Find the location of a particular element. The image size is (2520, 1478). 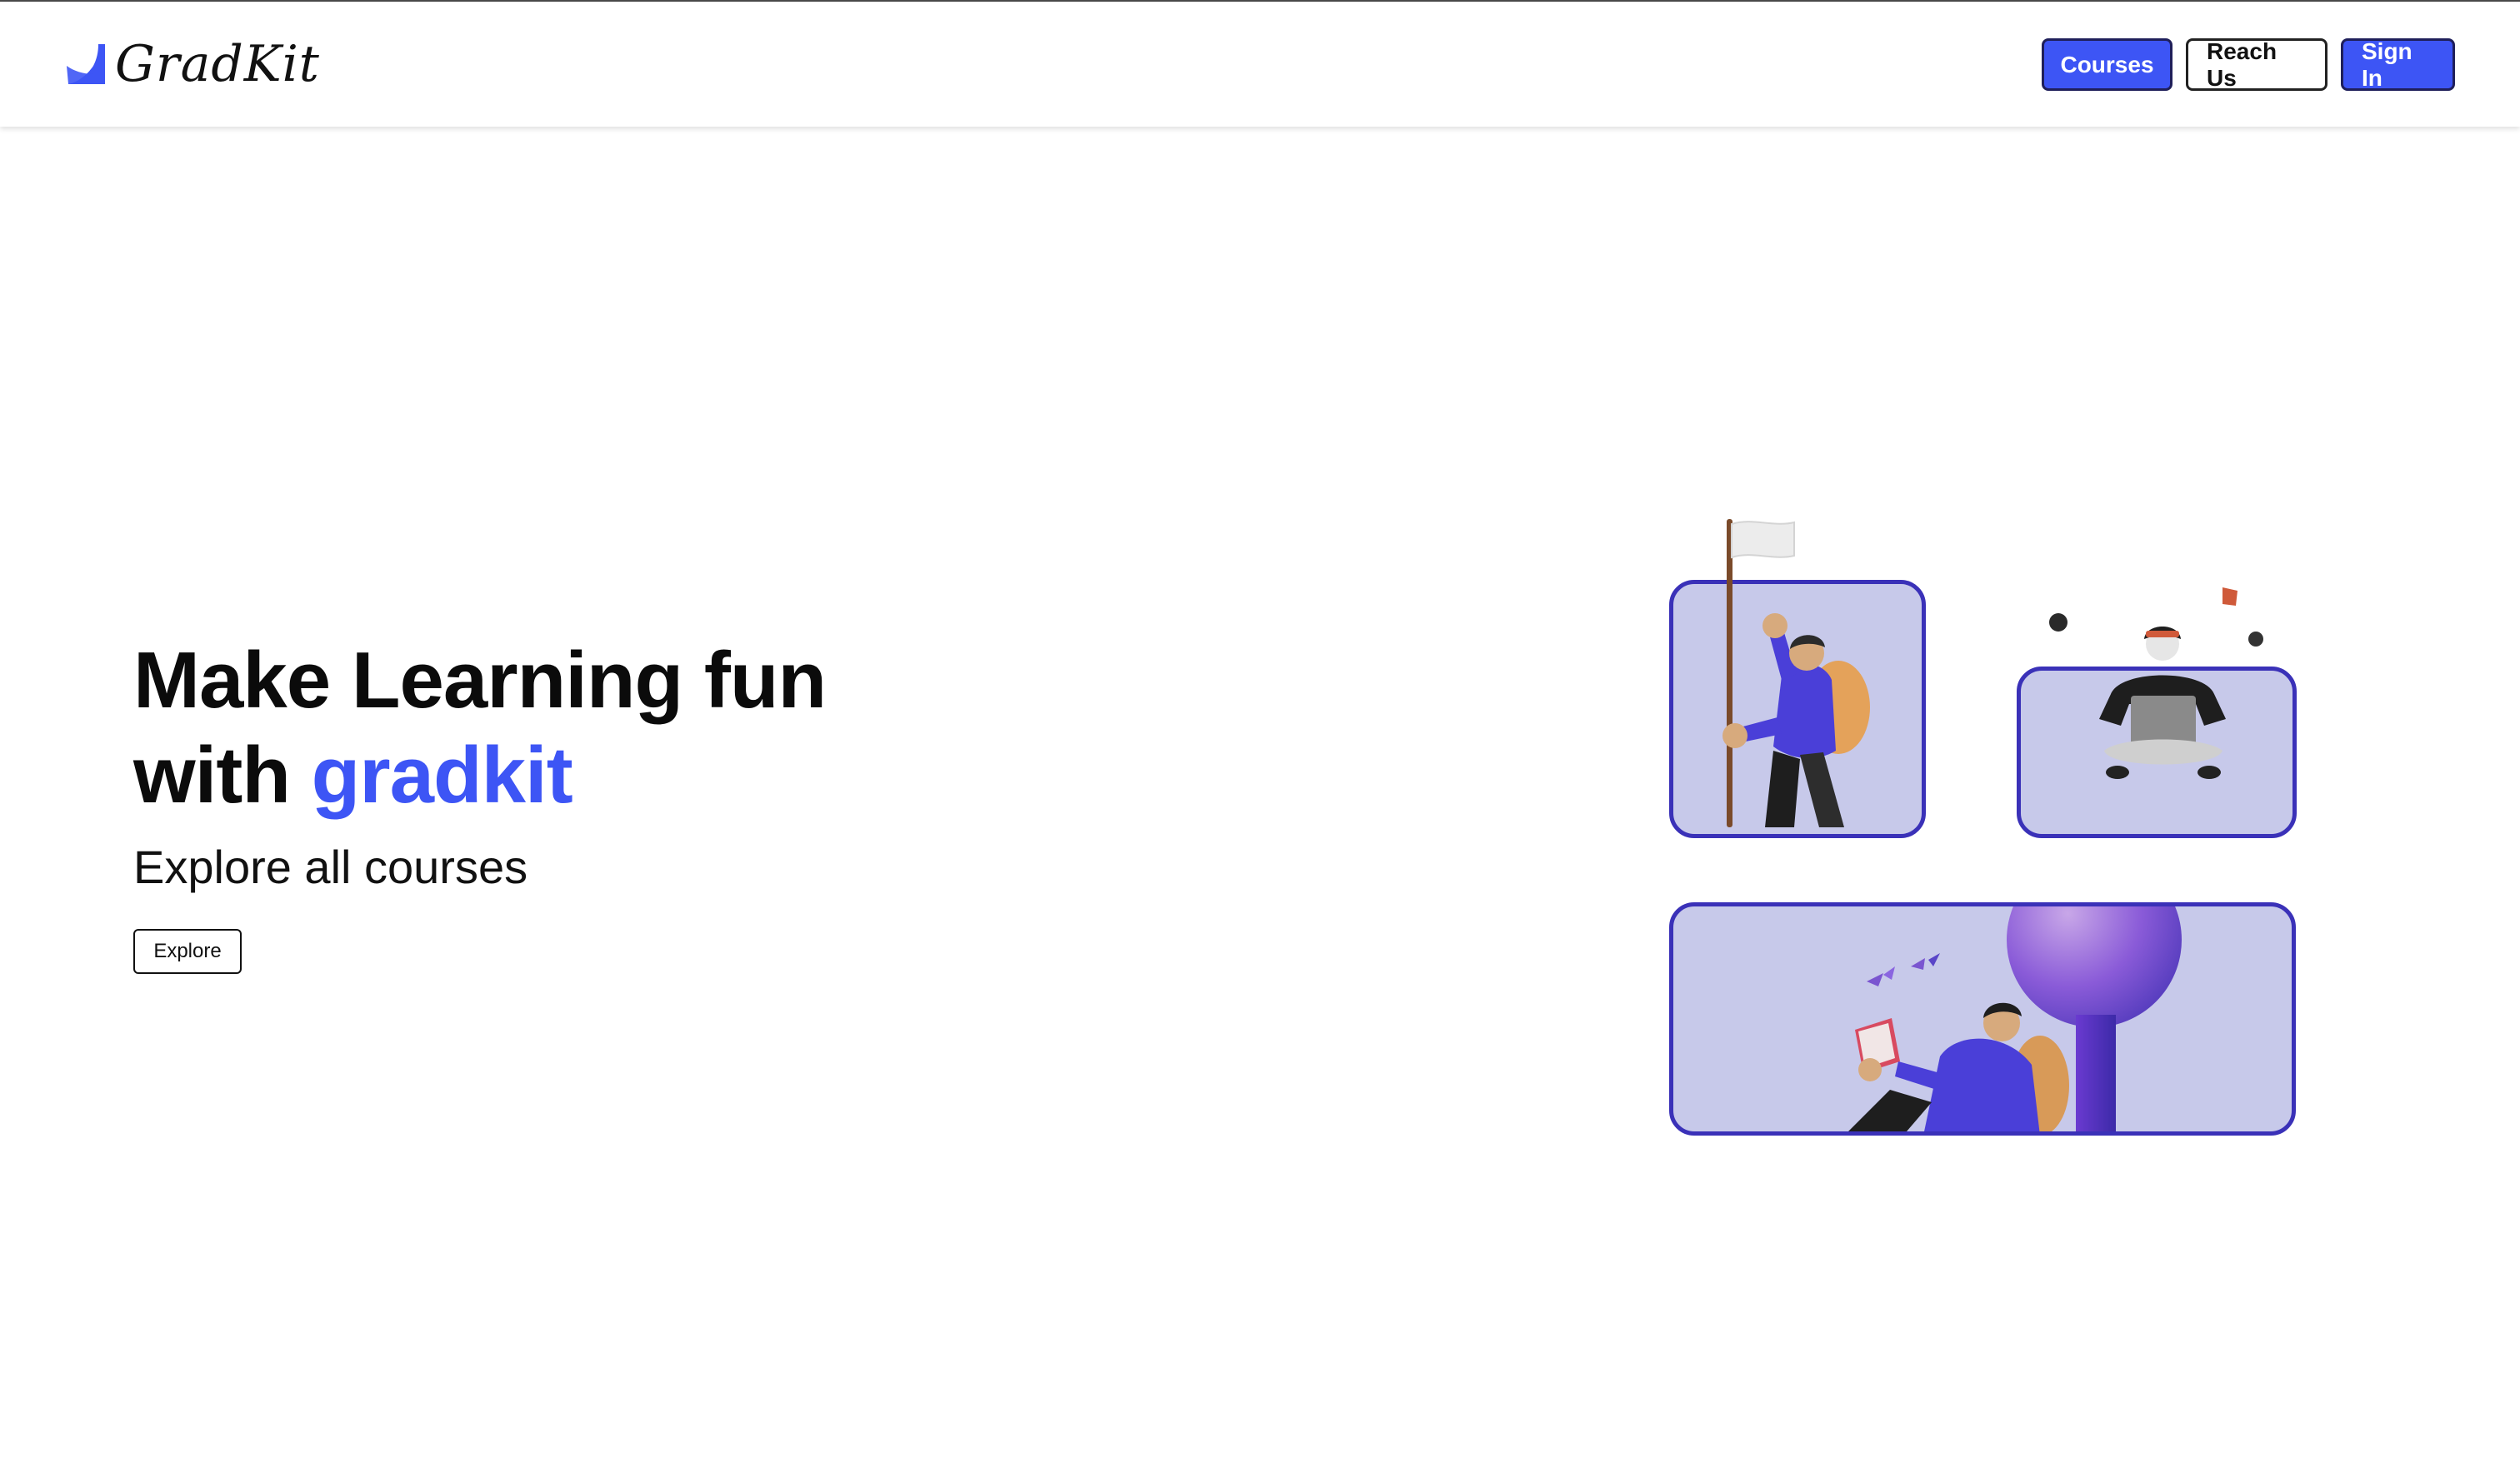

brand-name: GradKit is located at coordinates (217, 64).